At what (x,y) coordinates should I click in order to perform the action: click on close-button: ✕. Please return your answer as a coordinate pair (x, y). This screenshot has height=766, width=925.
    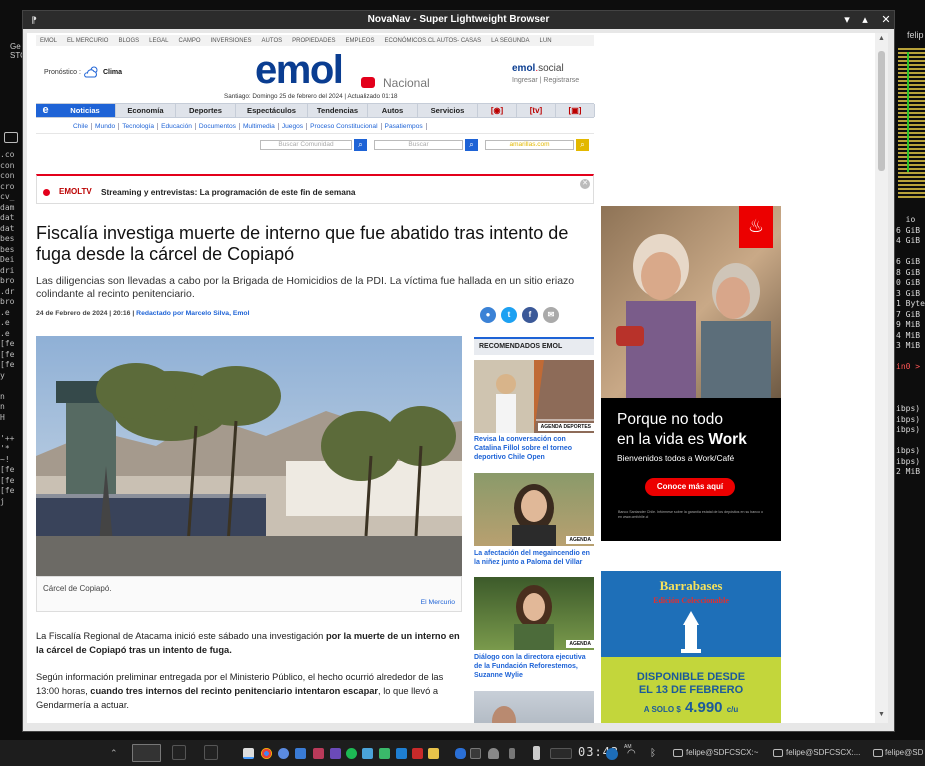
    Looking at the image, I should click on (886, 20).